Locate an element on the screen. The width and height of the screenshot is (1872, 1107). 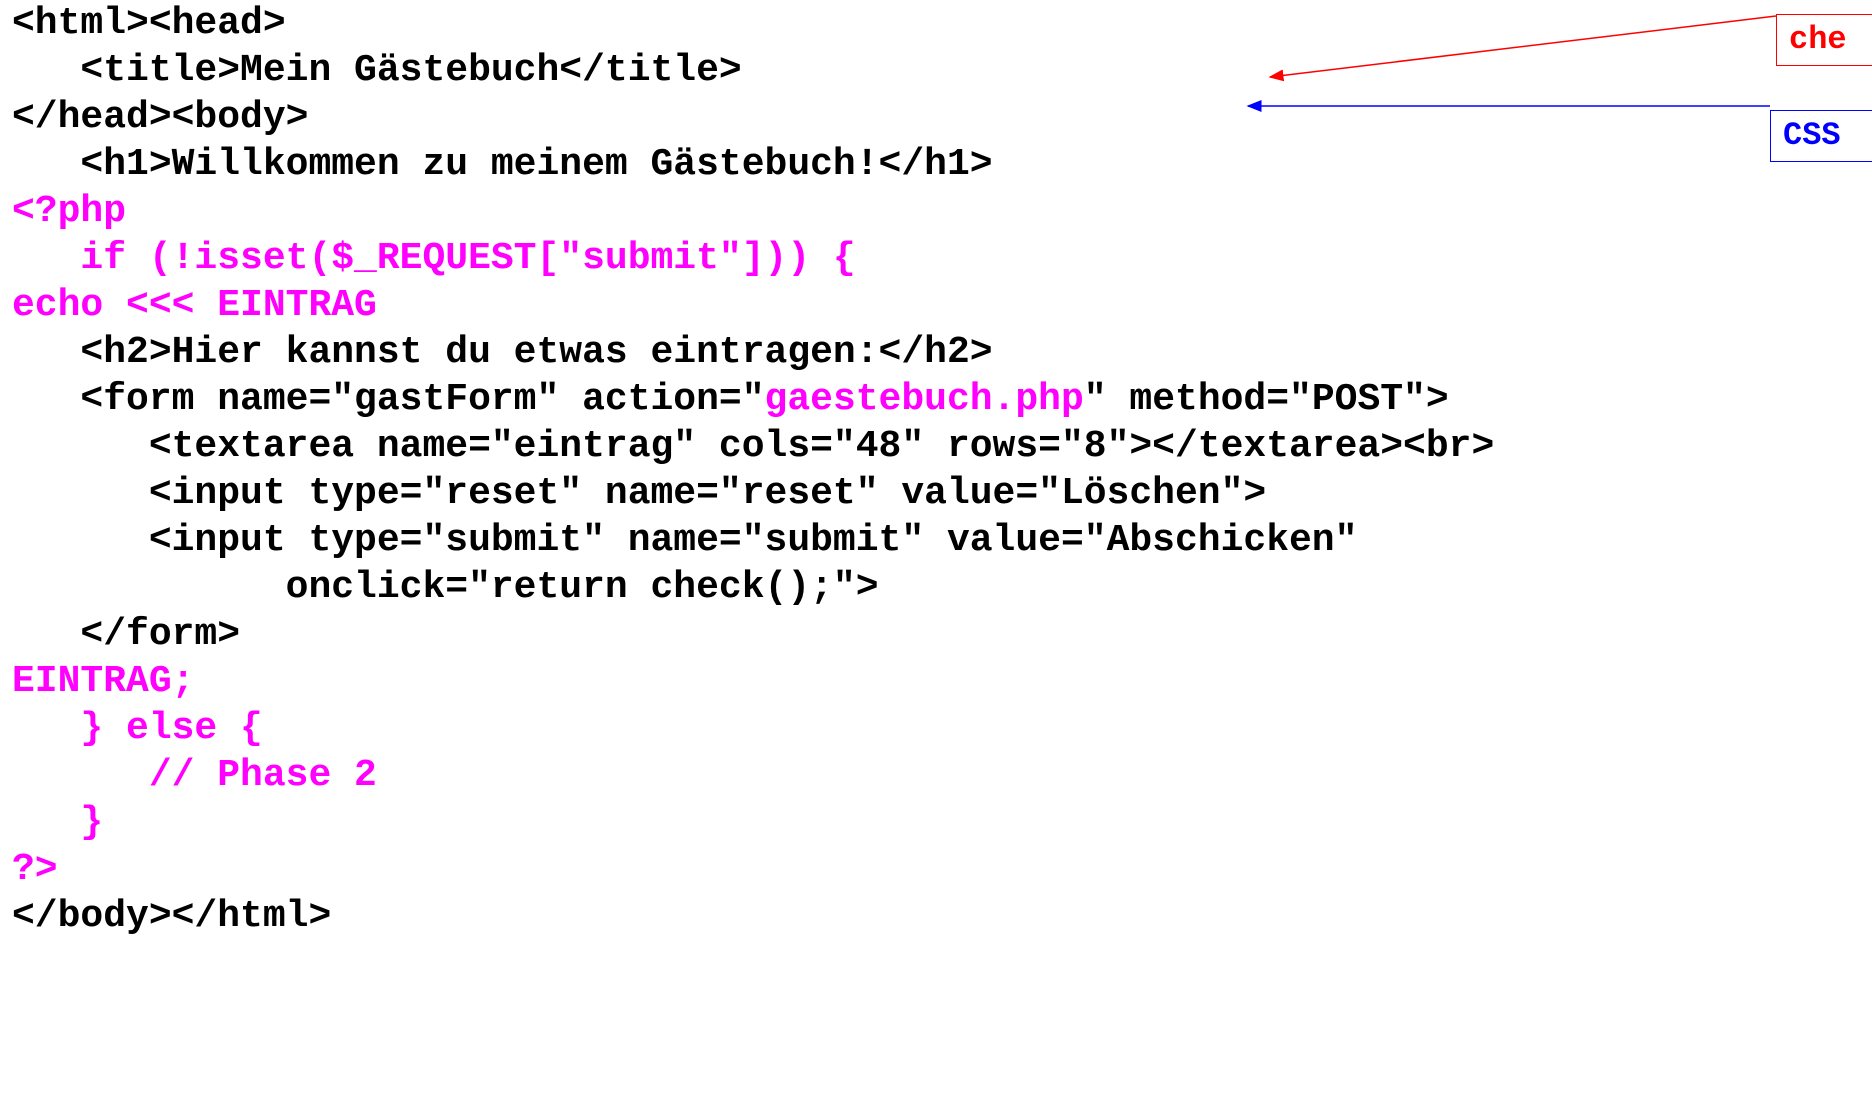
html-code-segment: </head><body> is located at coordinates (160, 117).